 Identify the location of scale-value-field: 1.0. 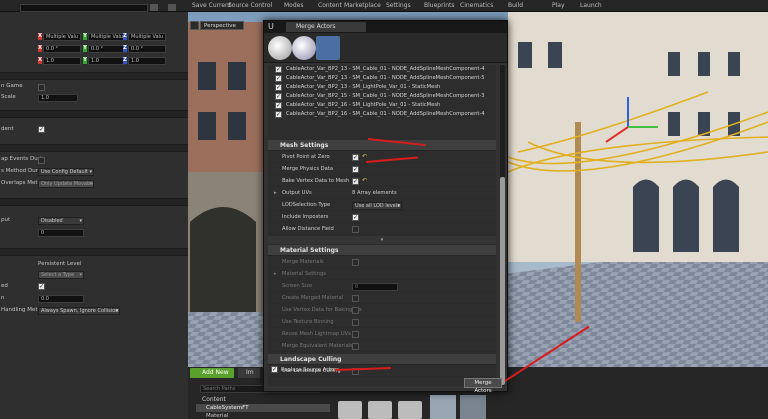
(58, 98).